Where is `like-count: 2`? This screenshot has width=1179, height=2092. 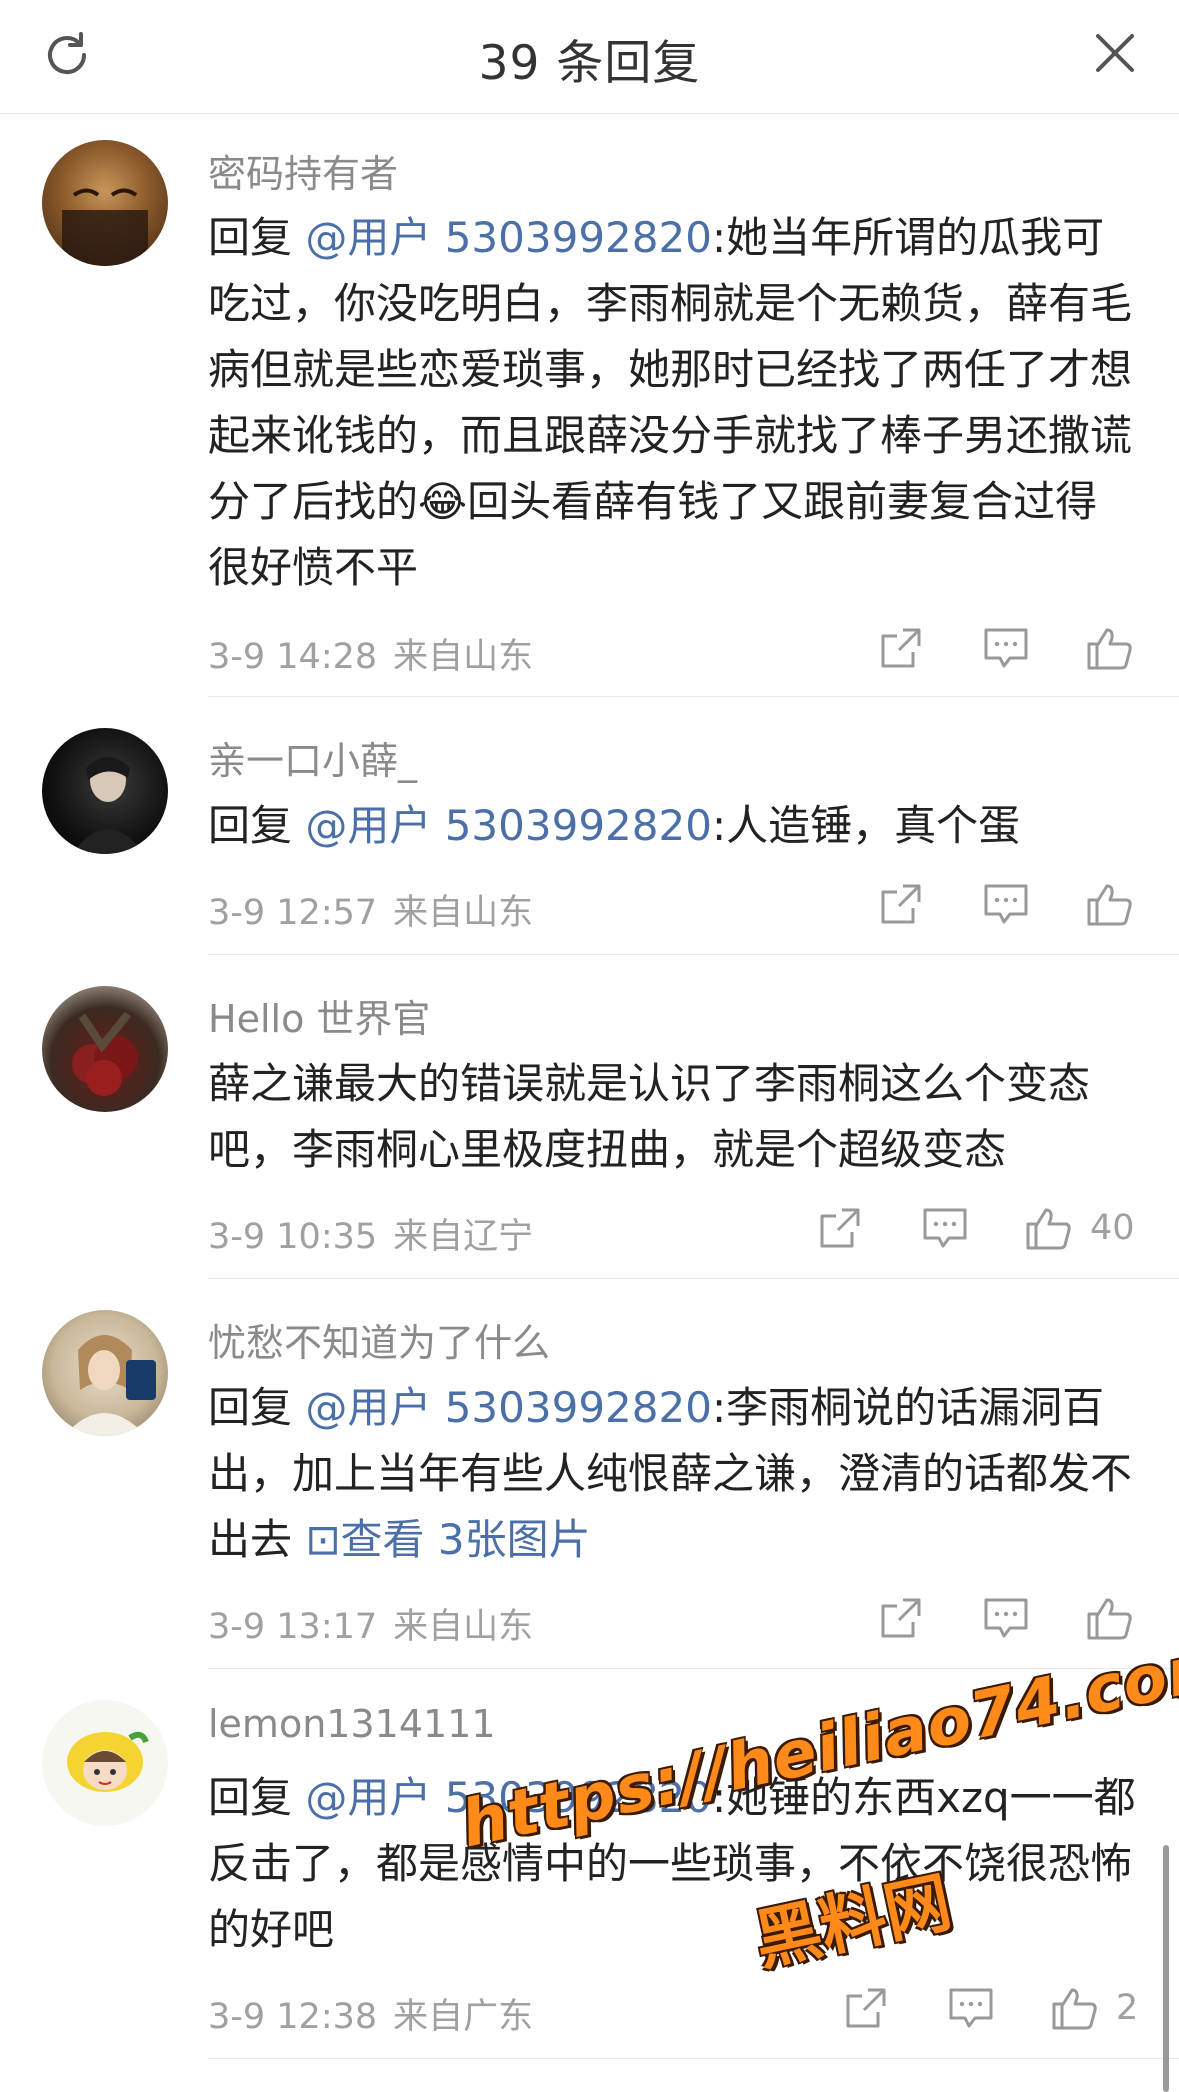
like-count: 2 is located at coordinates (1127, 2008).